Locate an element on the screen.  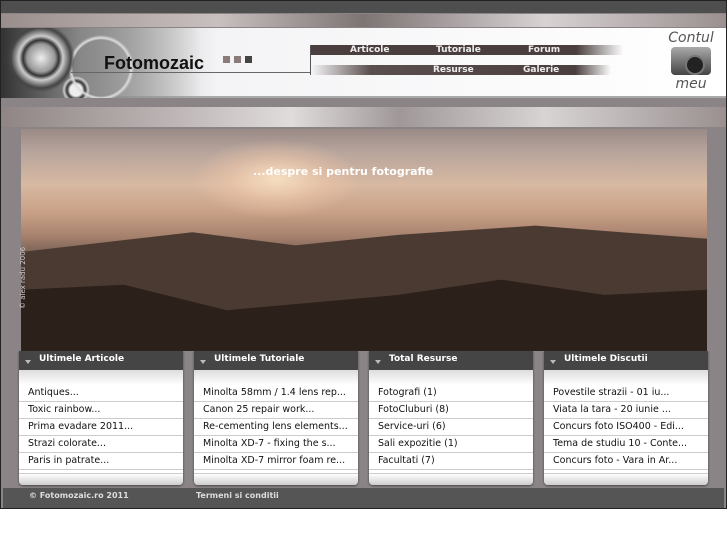
panel-header: Total Resurse is located at coordinates (451, 360).